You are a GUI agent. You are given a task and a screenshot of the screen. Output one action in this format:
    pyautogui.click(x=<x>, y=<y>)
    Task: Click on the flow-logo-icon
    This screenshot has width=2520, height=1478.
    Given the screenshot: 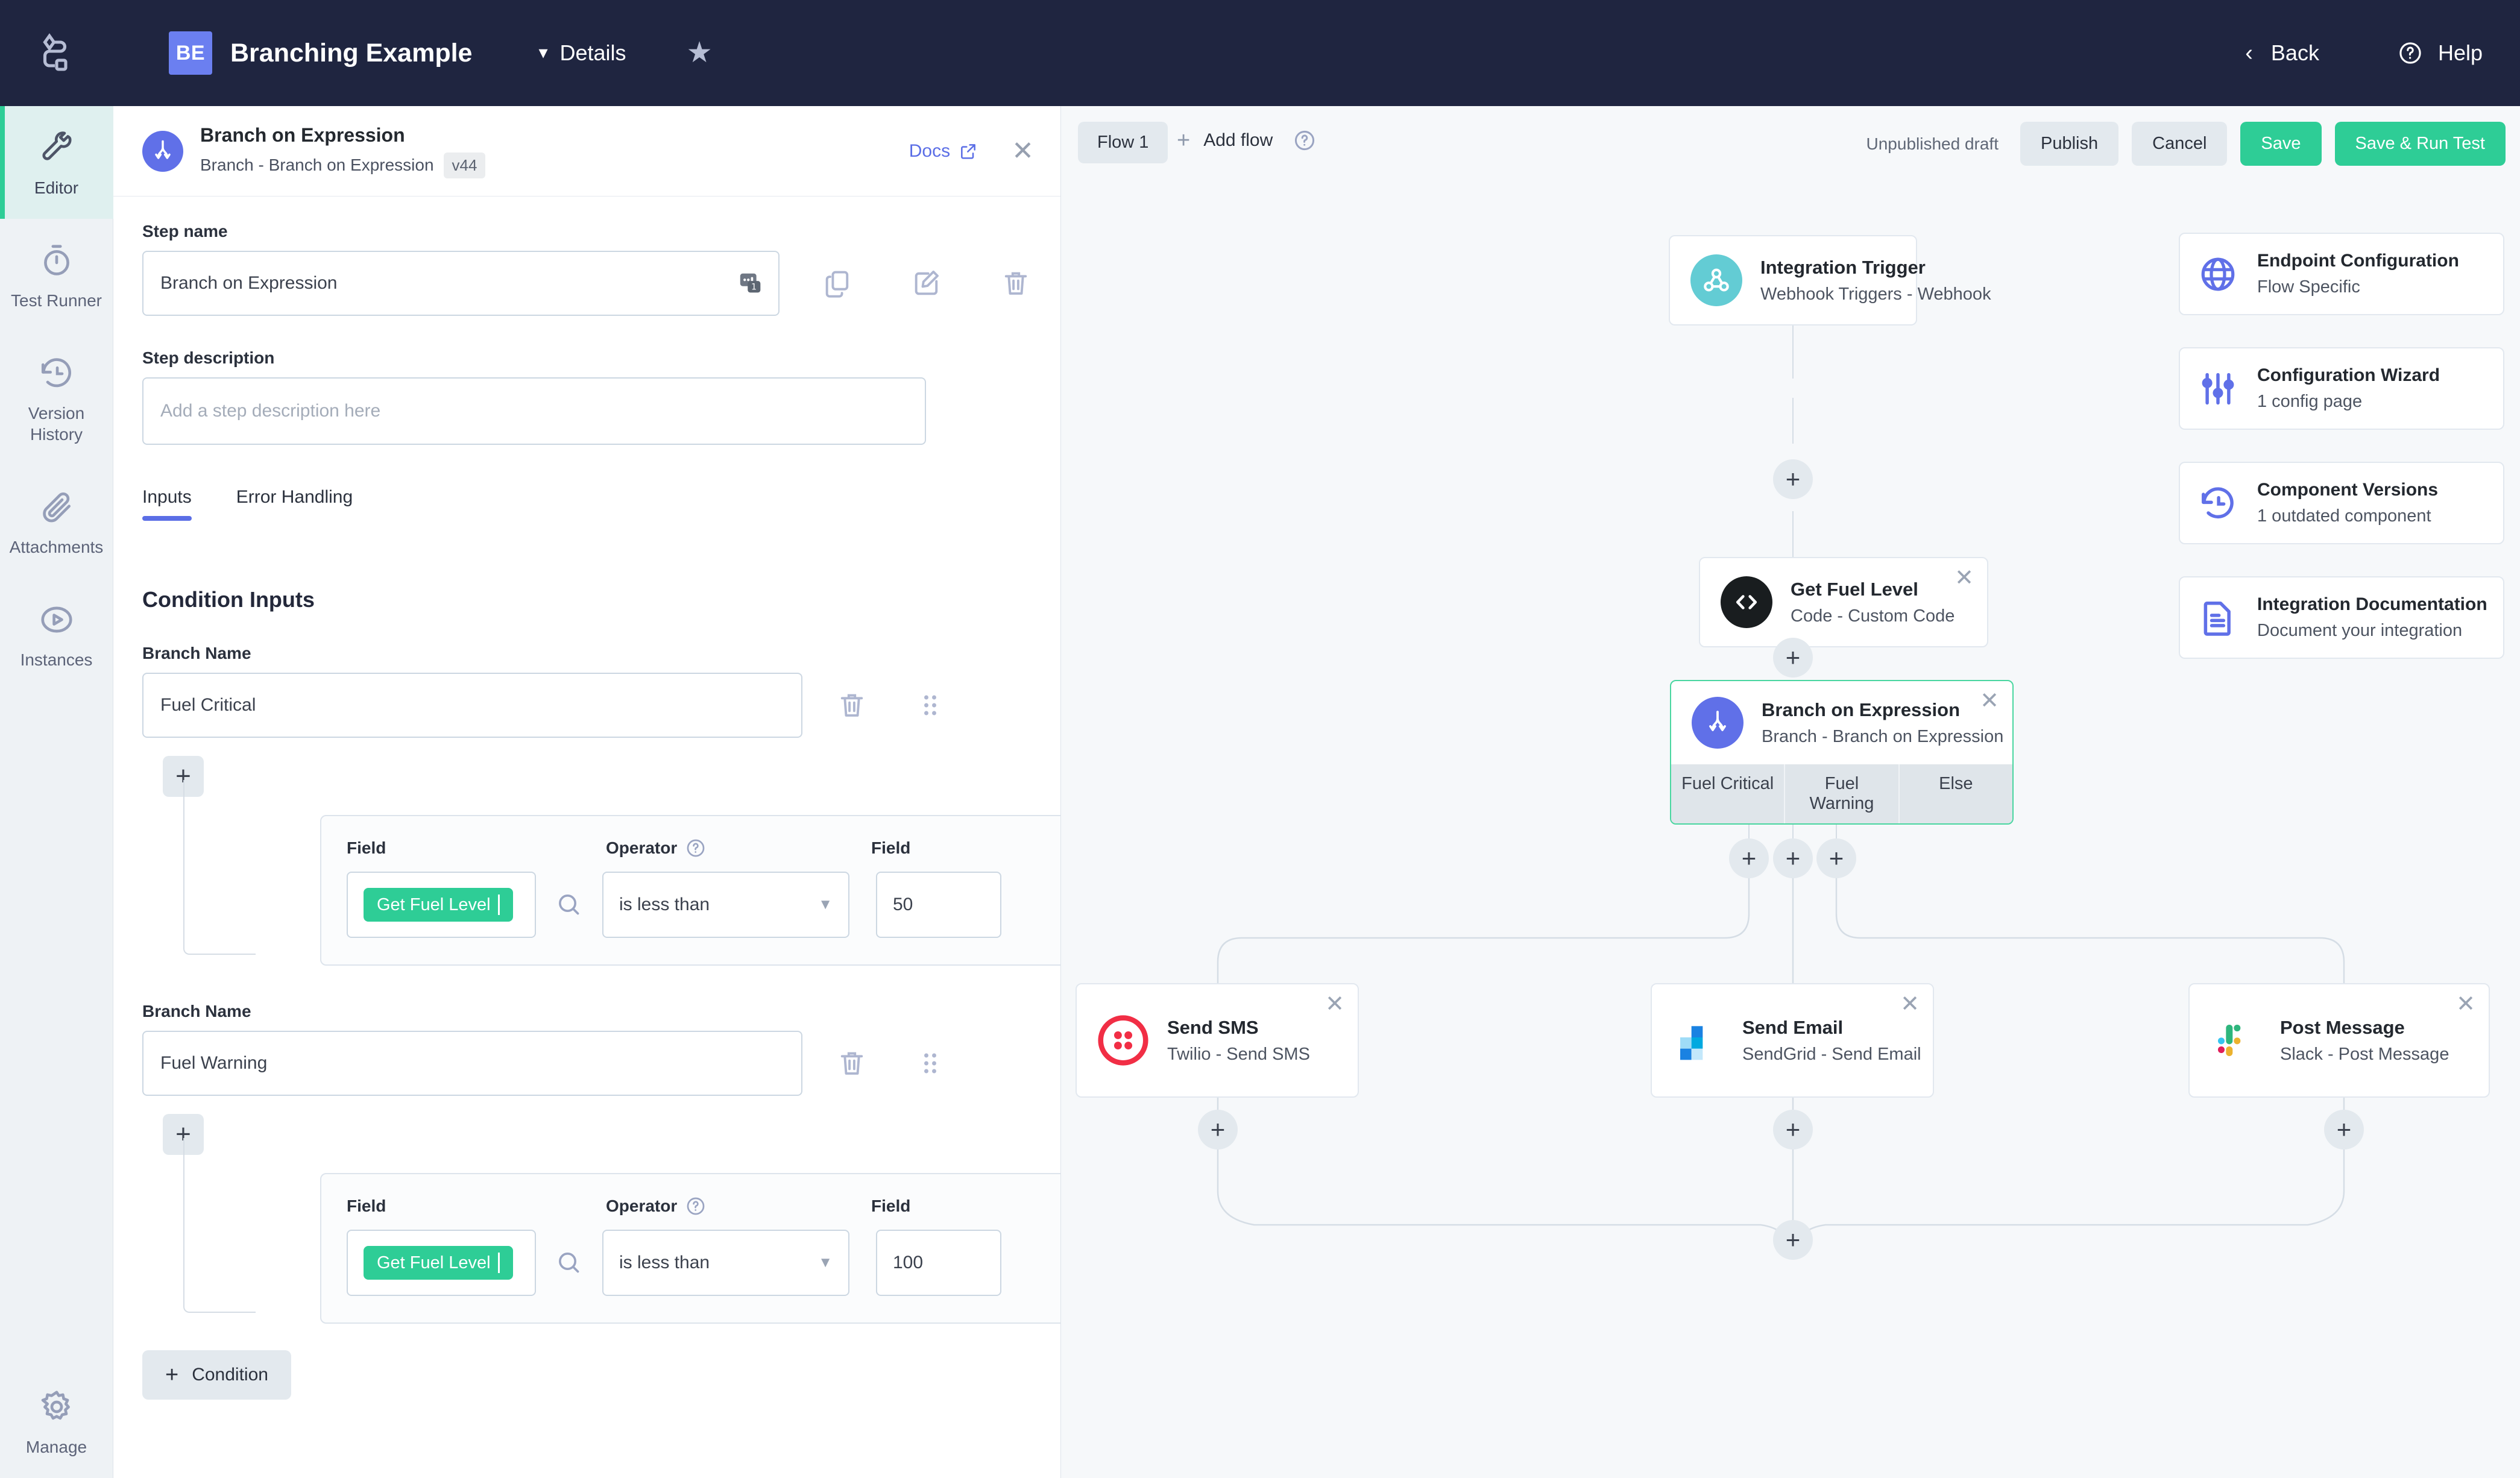 What is the action you would take?
    pyautogui.click(x=57, y=53)
    